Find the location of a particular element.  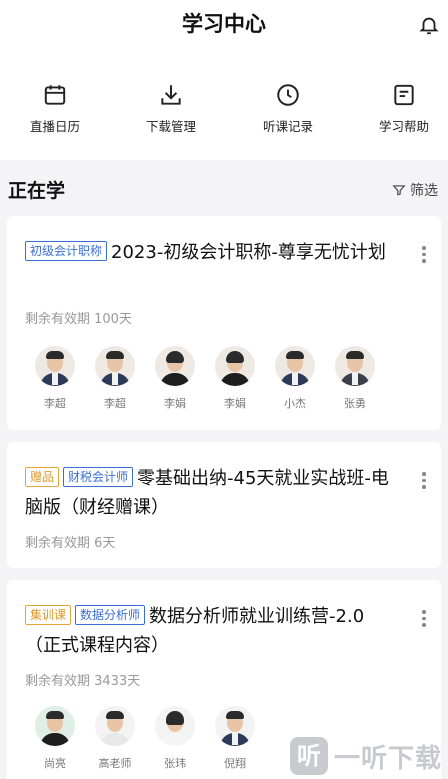

teacher-item: 小杰 is located at coordinates (295, 378).